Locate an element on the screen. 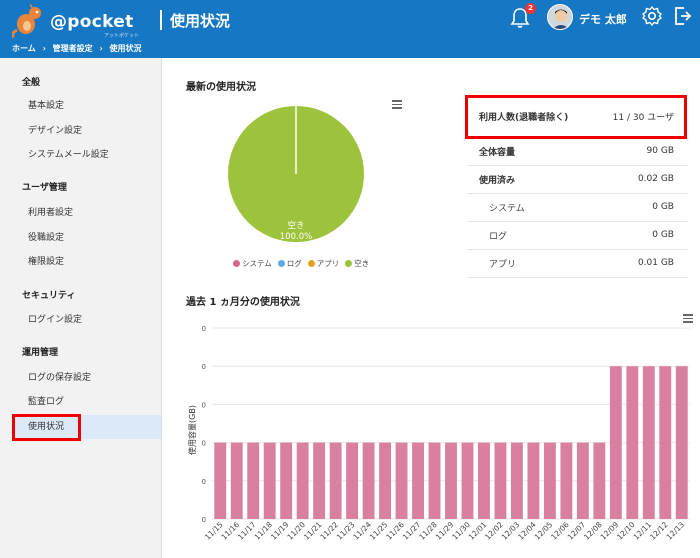 The width and height of the screenshot is (700, 558). sidebar-item-position-settings: 役職設定 is located at coordinates (87, 238).